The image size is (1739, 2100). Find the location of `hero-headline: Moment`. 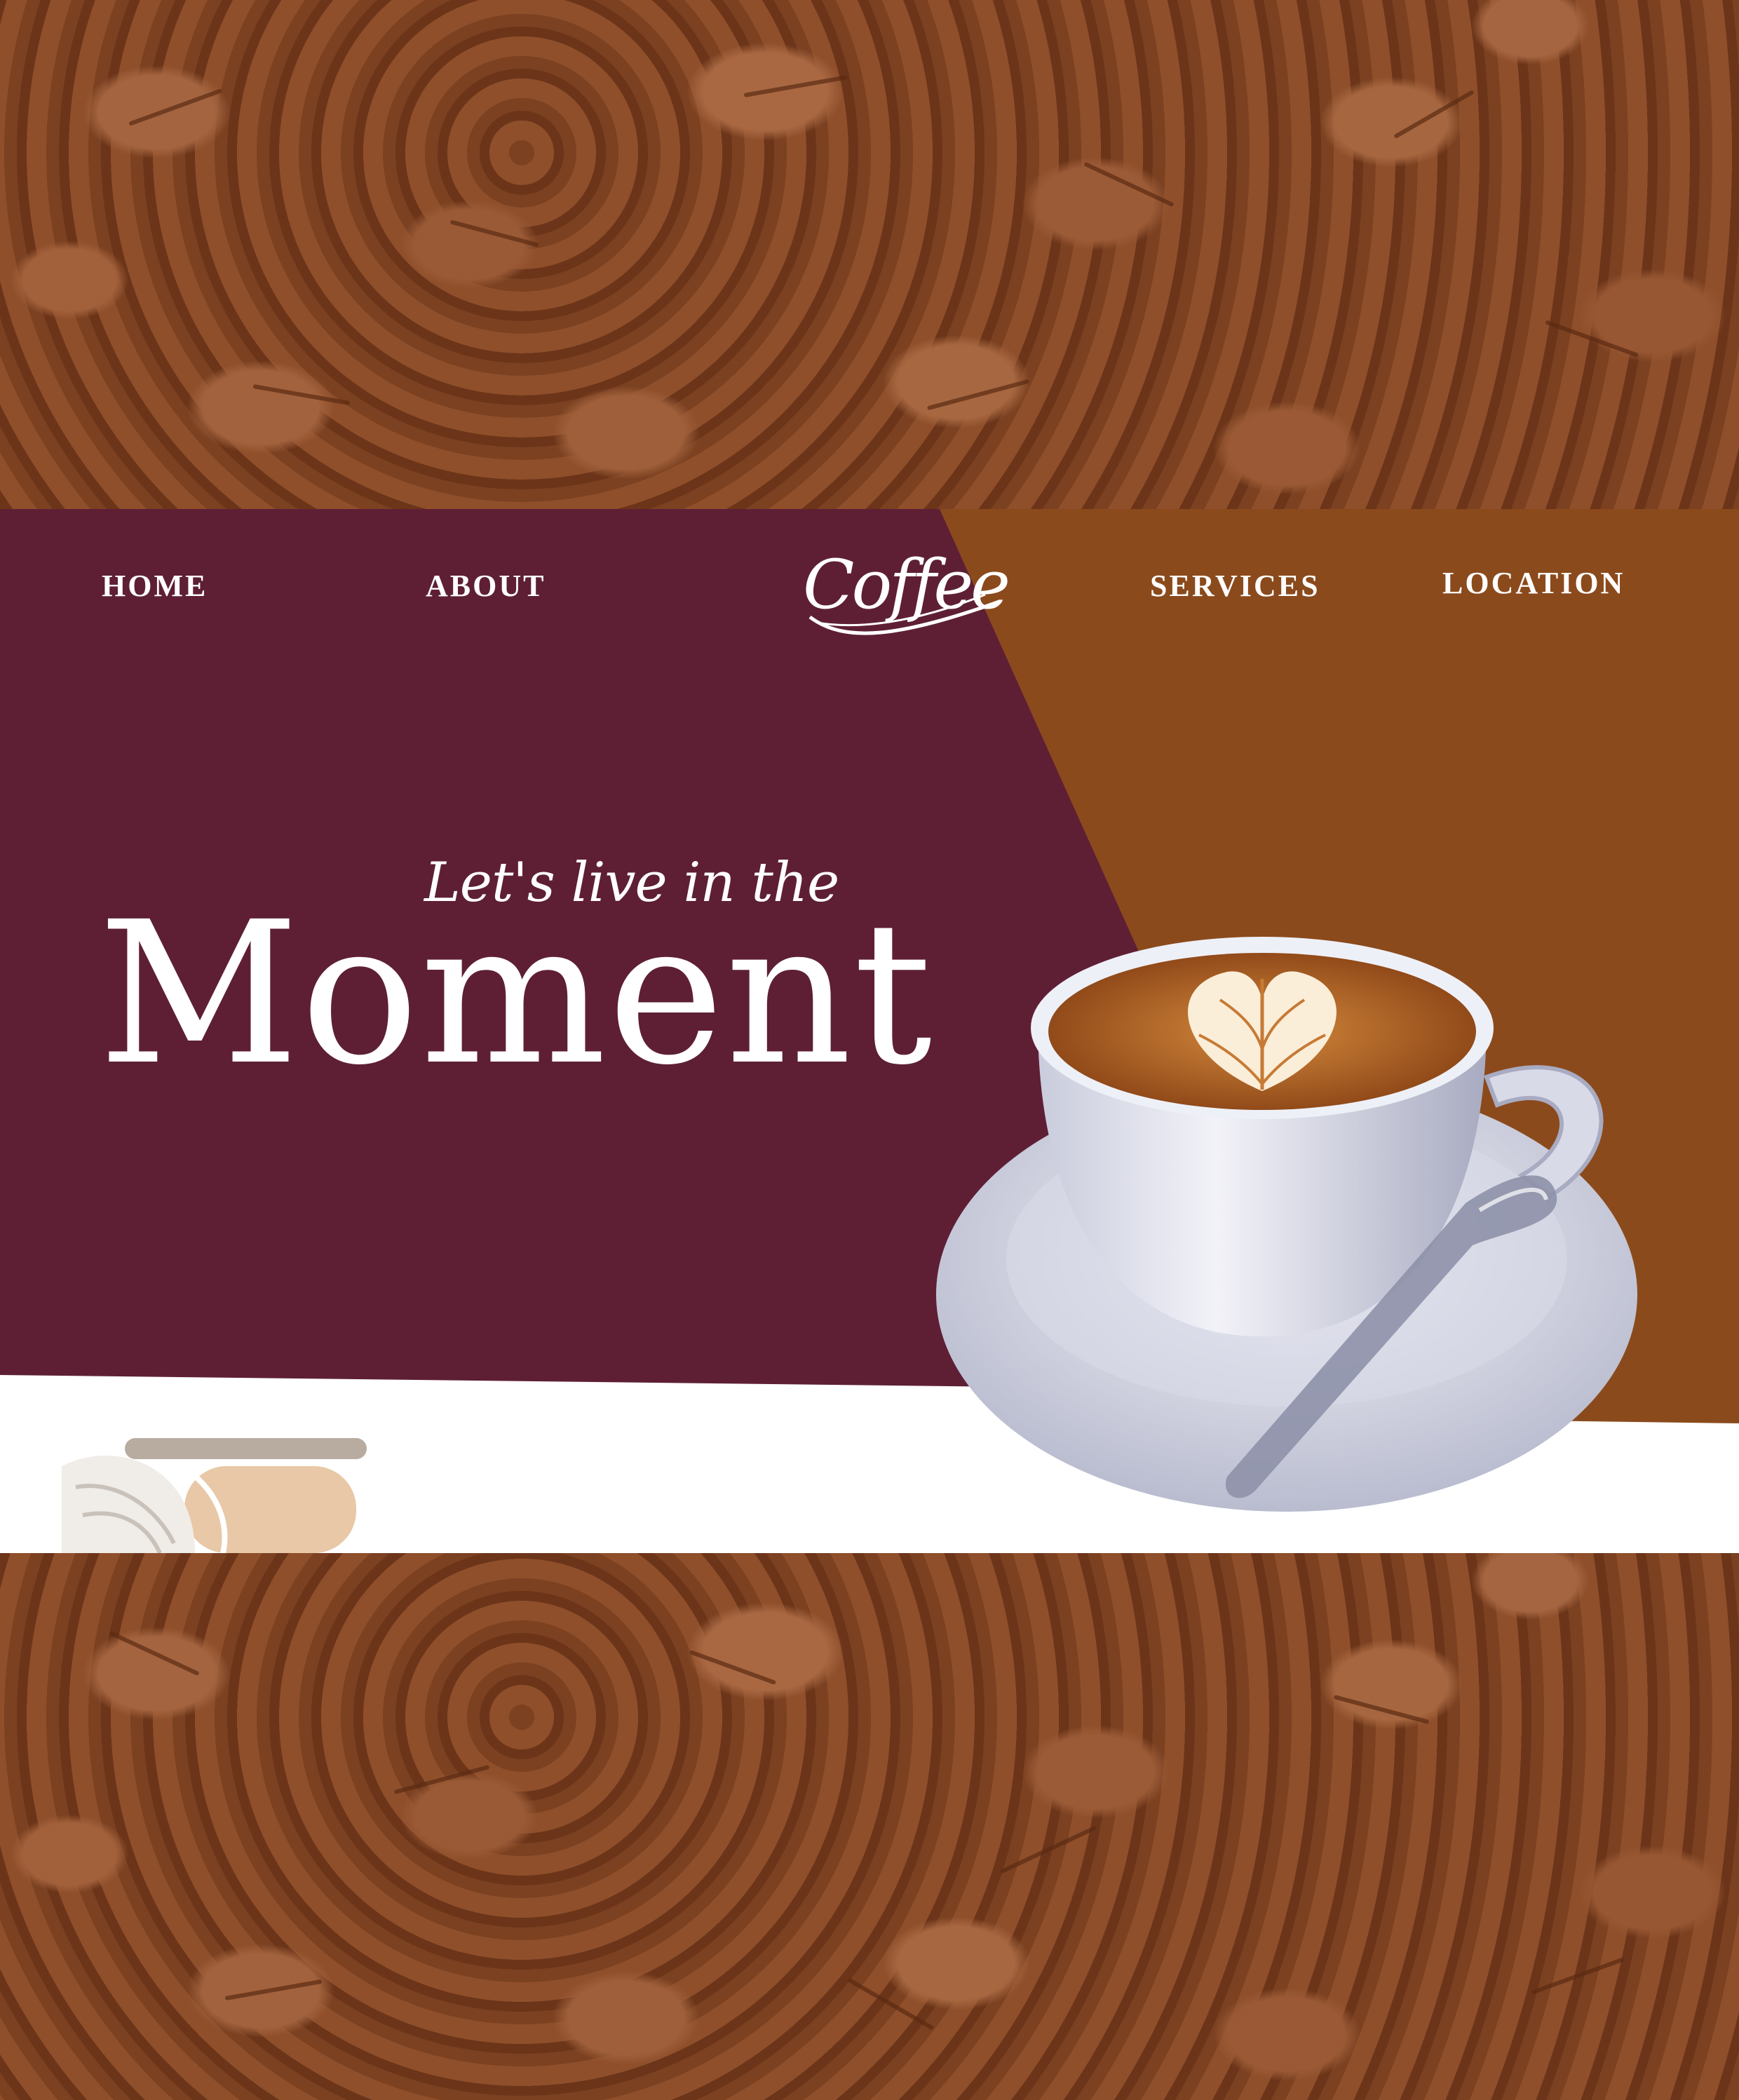

hero-headline: Moment is located at coordinates (516, 994).